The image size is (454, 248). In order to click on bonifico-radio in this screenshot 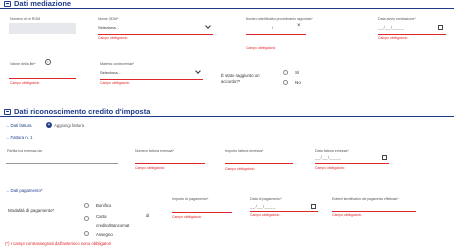, I will do `click(86, 205)`.